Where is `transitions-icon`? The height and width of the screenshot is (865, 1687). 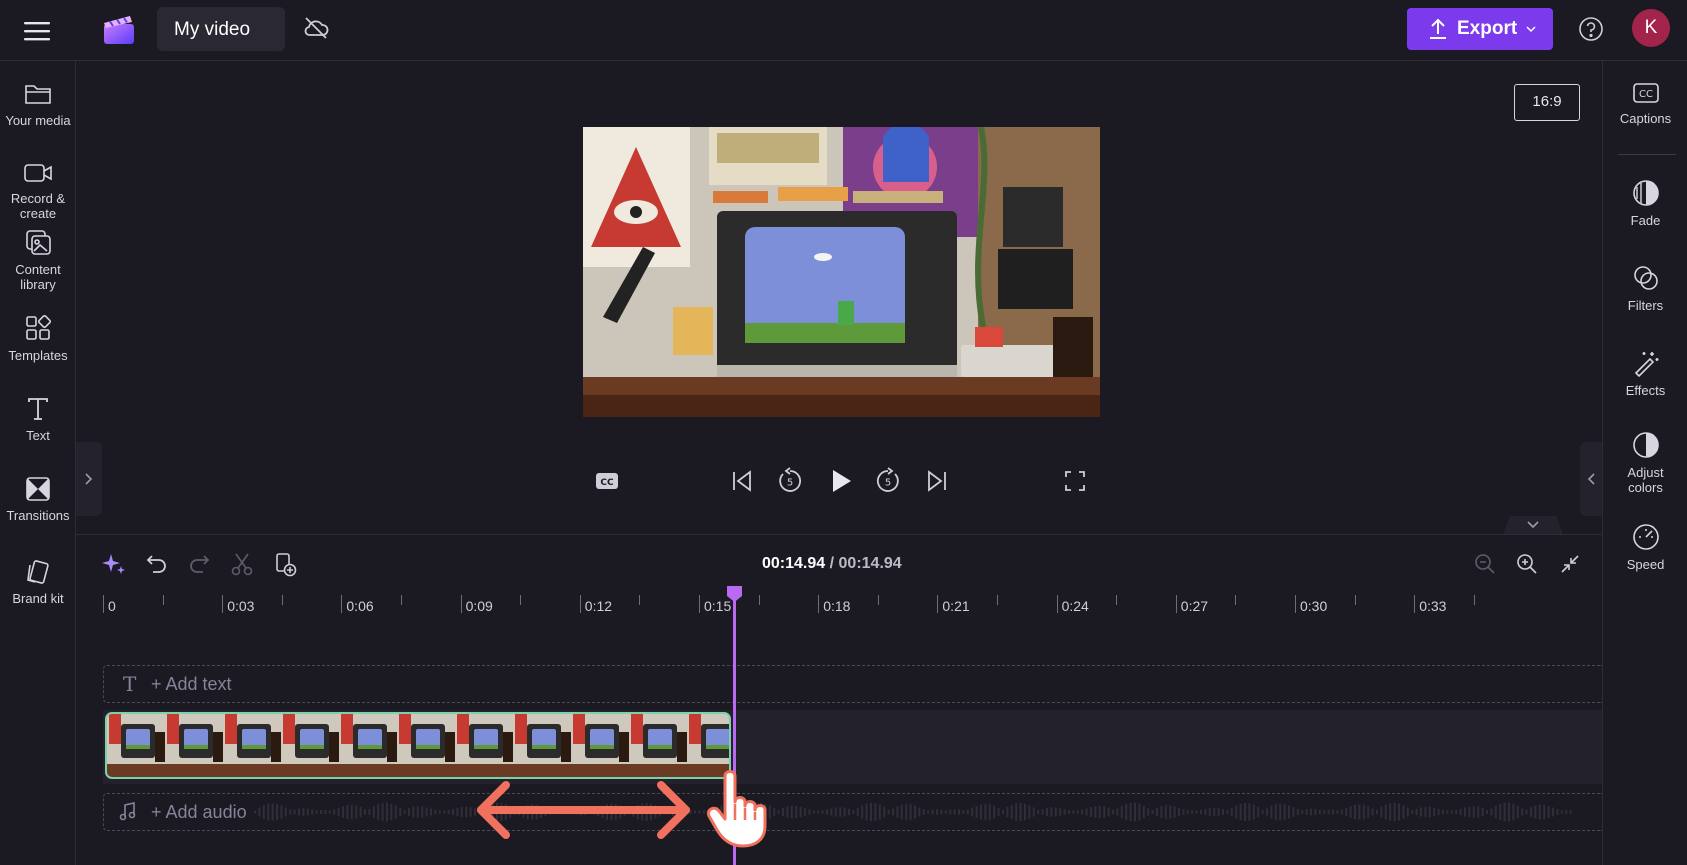
transitions-icon is located at coordinates (38, 489).